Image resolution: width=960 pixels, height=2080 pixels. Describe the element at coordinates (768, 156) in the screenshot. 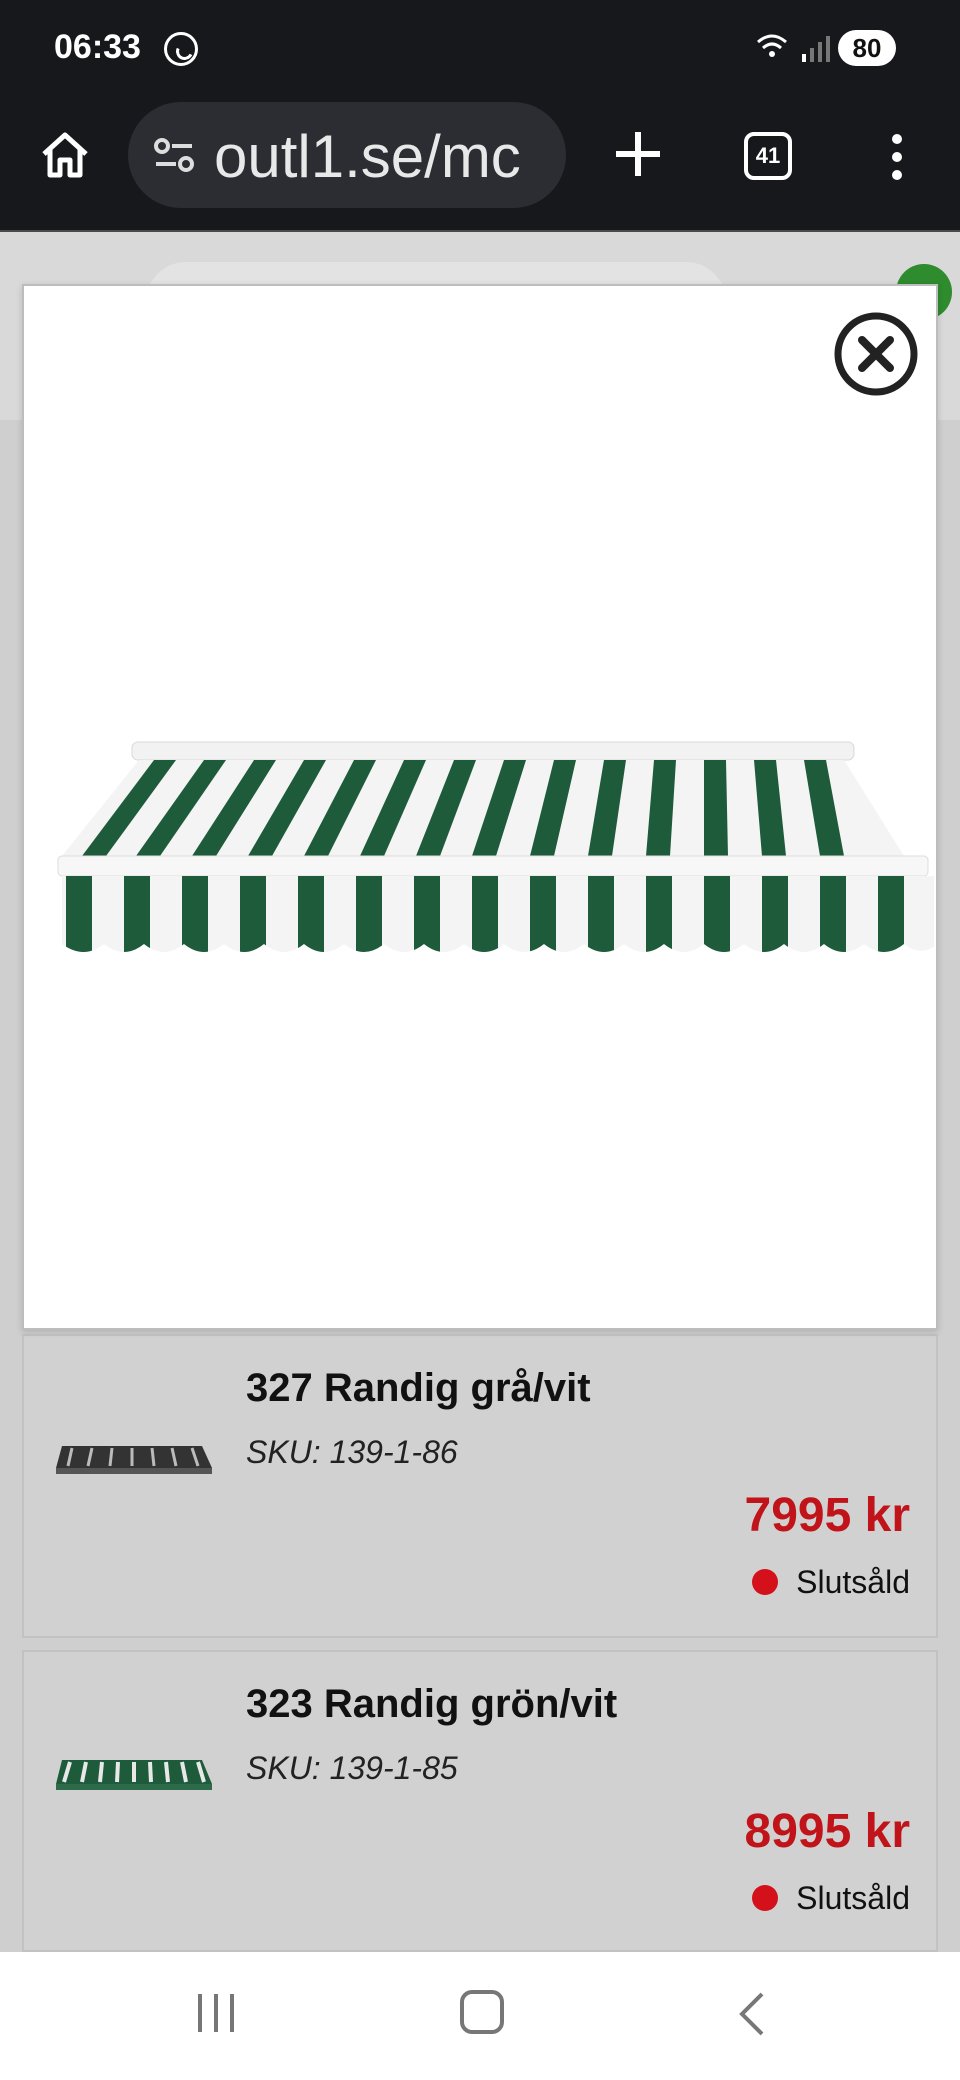

I see `tab-switcher-button: 41` at that location.